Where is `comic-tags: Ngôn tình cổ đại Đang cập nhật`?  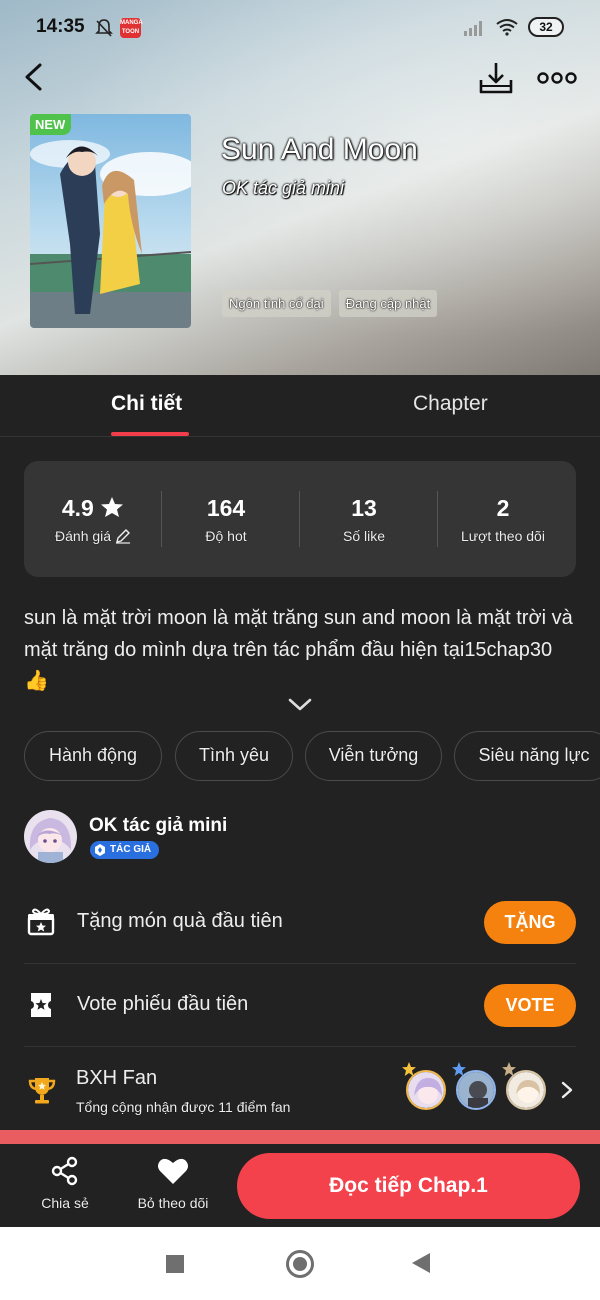
comic-tags: Ngôn tình cổ đại Đang cập nhật is located at coordinates (330, 303).